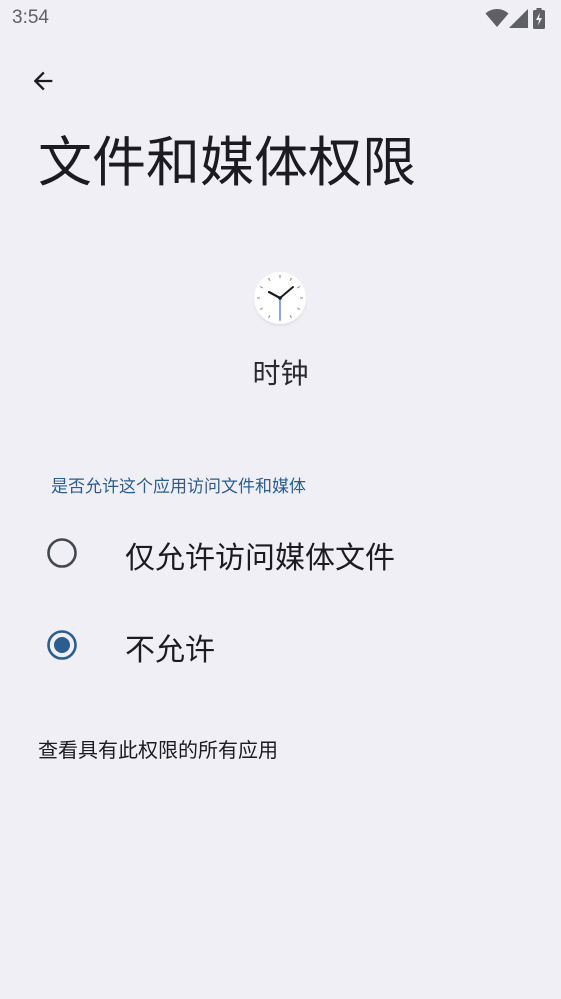 Image resolution: width=561 pixels, height=999 pixels. What do you see at coordinates (62, 553) in the screenshot?
I see `radio-unchecked-icon` at bounding box center [62, 553].